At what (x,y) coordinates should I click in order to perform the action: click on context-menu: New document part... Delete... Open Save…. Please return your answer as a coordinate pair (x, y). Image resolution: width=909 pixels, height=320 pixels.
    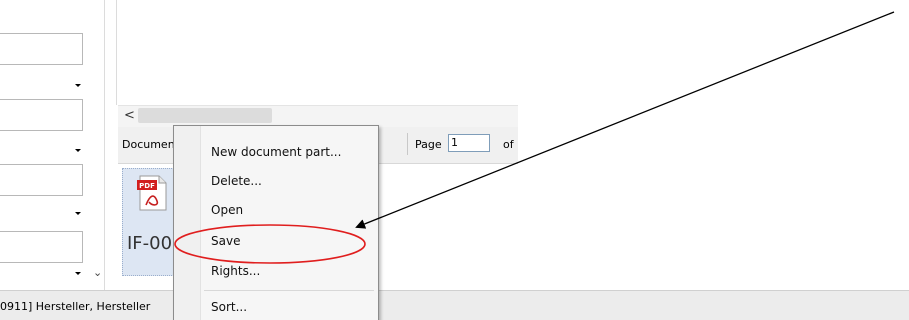
    Looking at the image, I should click on (276, 222).